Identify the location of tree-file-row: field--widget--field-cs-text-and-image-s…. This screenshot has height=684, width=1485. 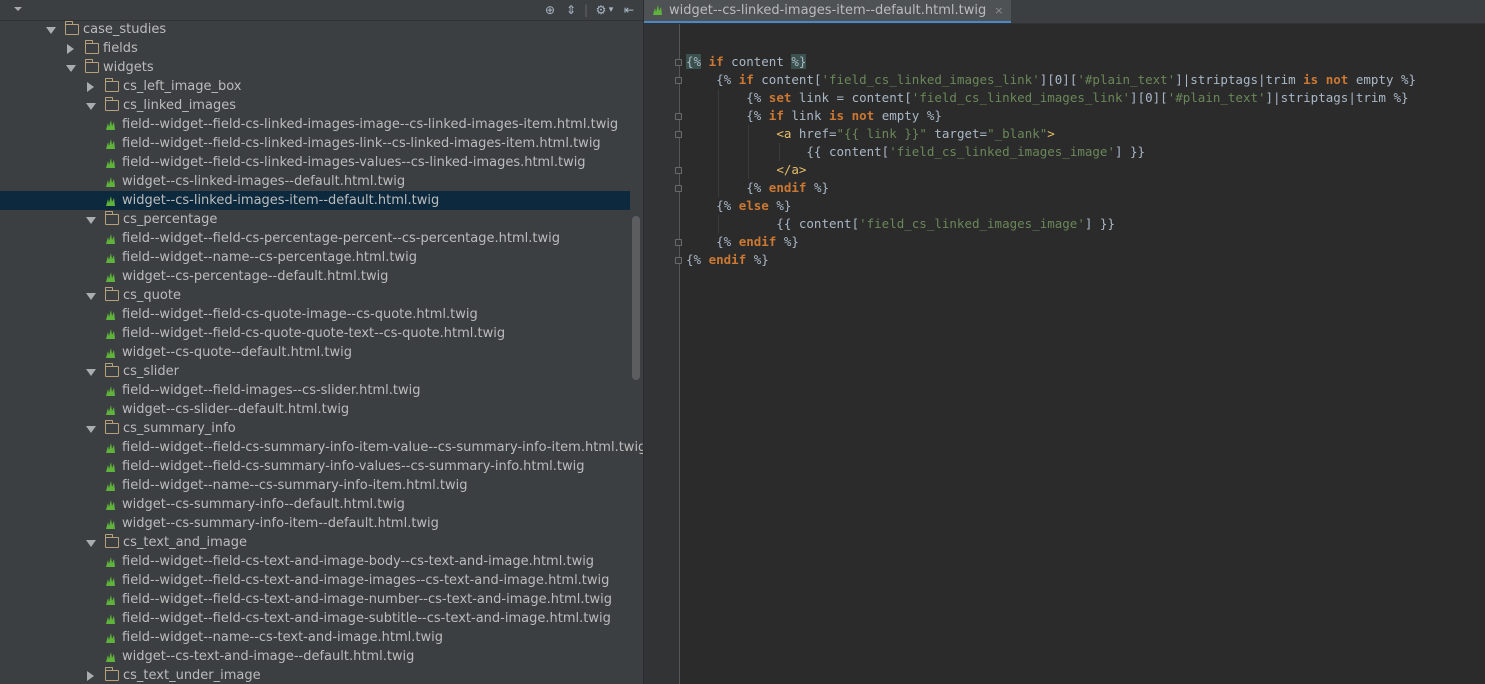
(315, 618).